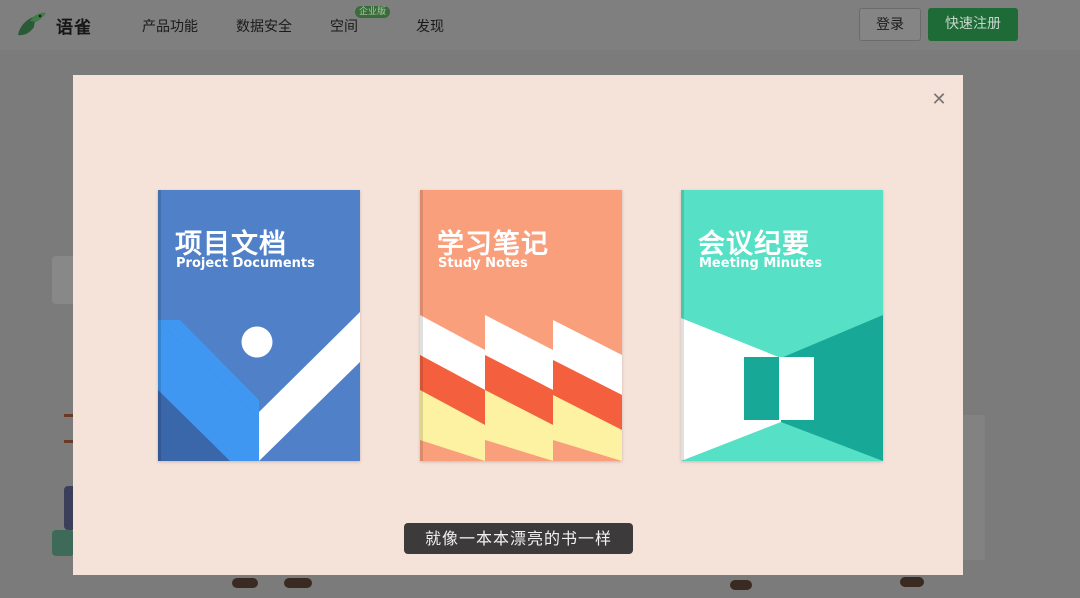 The image size is (1080, 598). Describe the element at coordinates (344, 26) in the screenshot. I see `nav-item-space: 空间` at that location.